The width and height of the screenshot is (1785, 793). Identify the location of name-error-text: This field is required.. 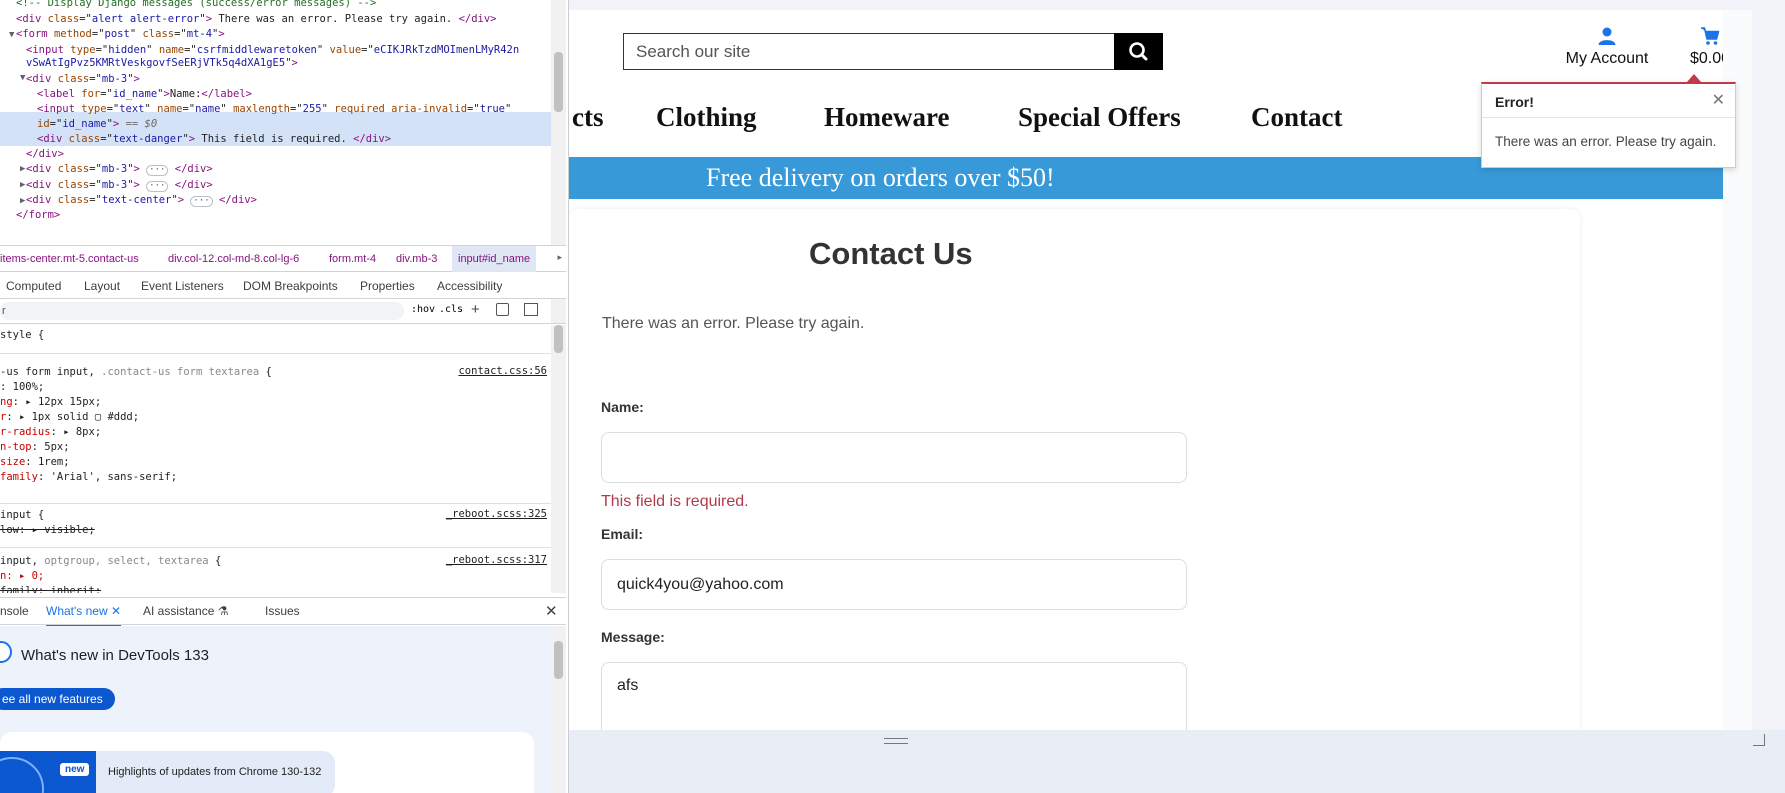
(675, 501).